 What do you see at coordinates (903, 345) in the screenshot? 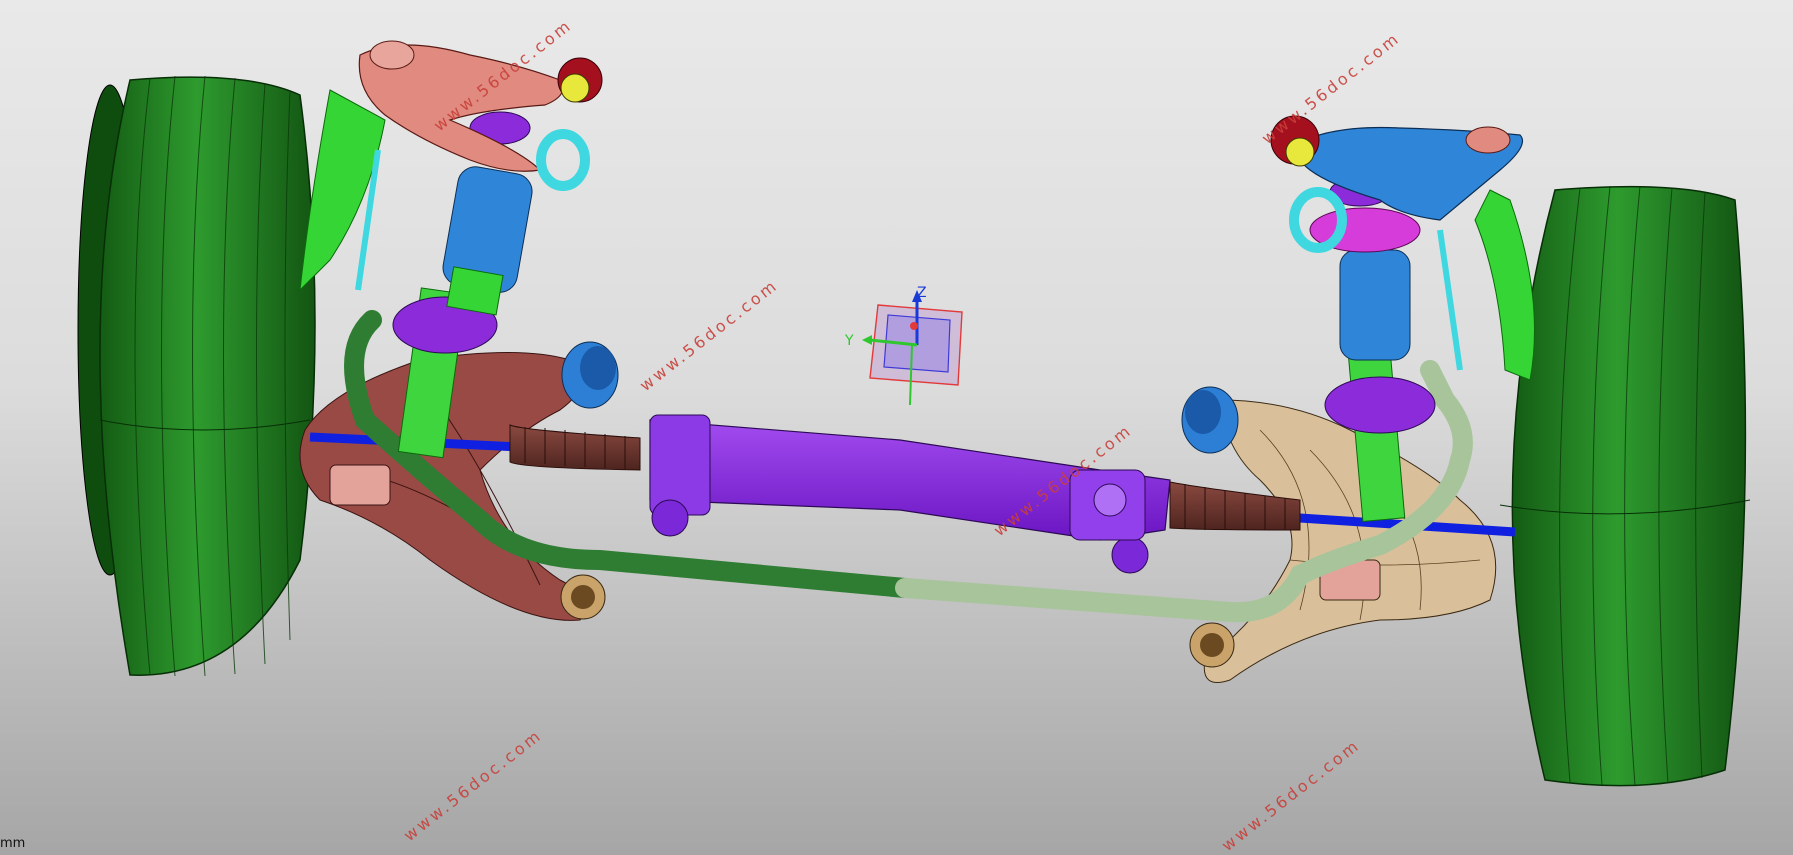
I see `coordinate-triad: Z Y` at bounding box center [903, 345].